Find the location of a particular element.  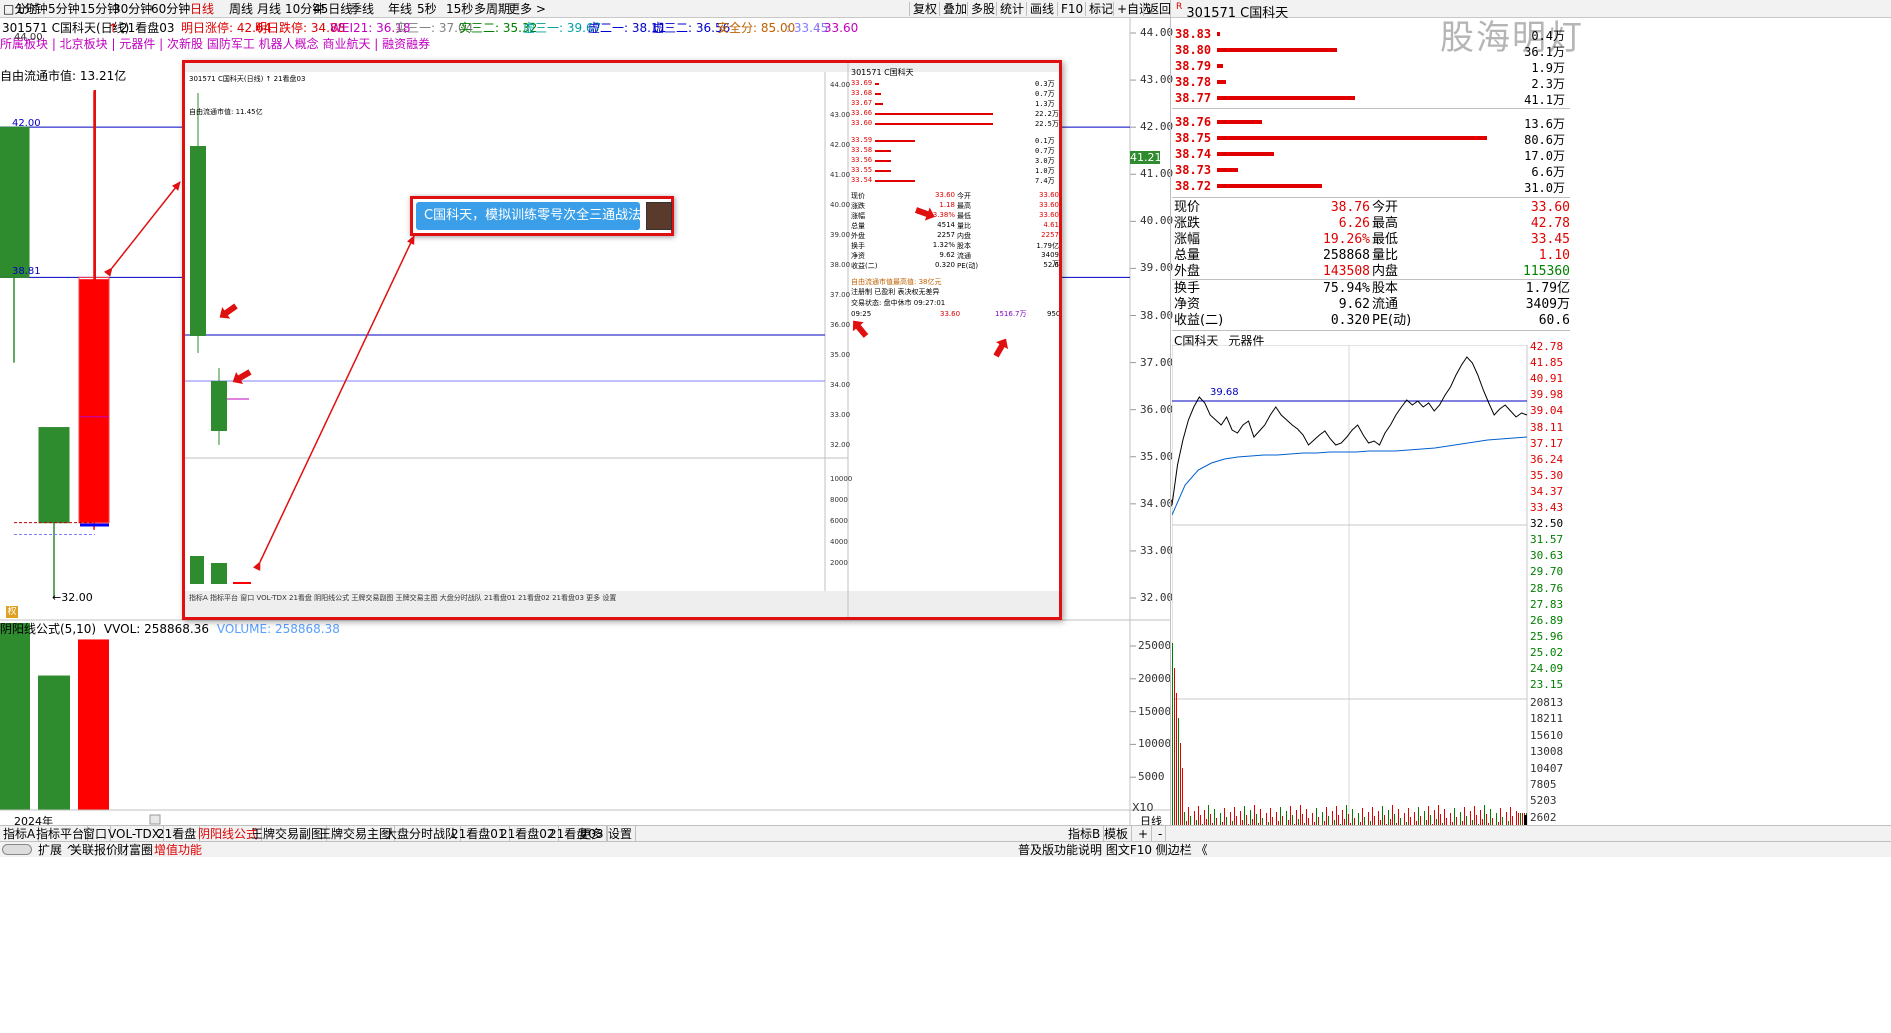

period-11: 季线 is located at coordinates (362, 9).